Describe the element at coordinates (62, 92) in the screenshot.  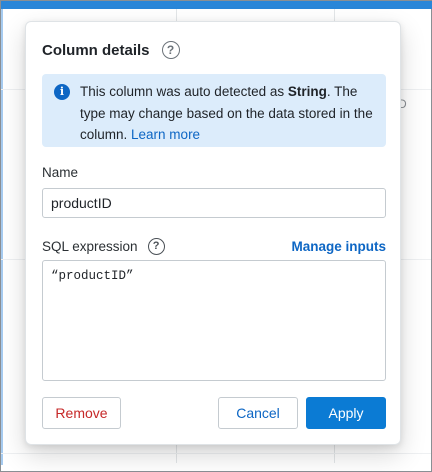
I see `info-icon: i` at that location.